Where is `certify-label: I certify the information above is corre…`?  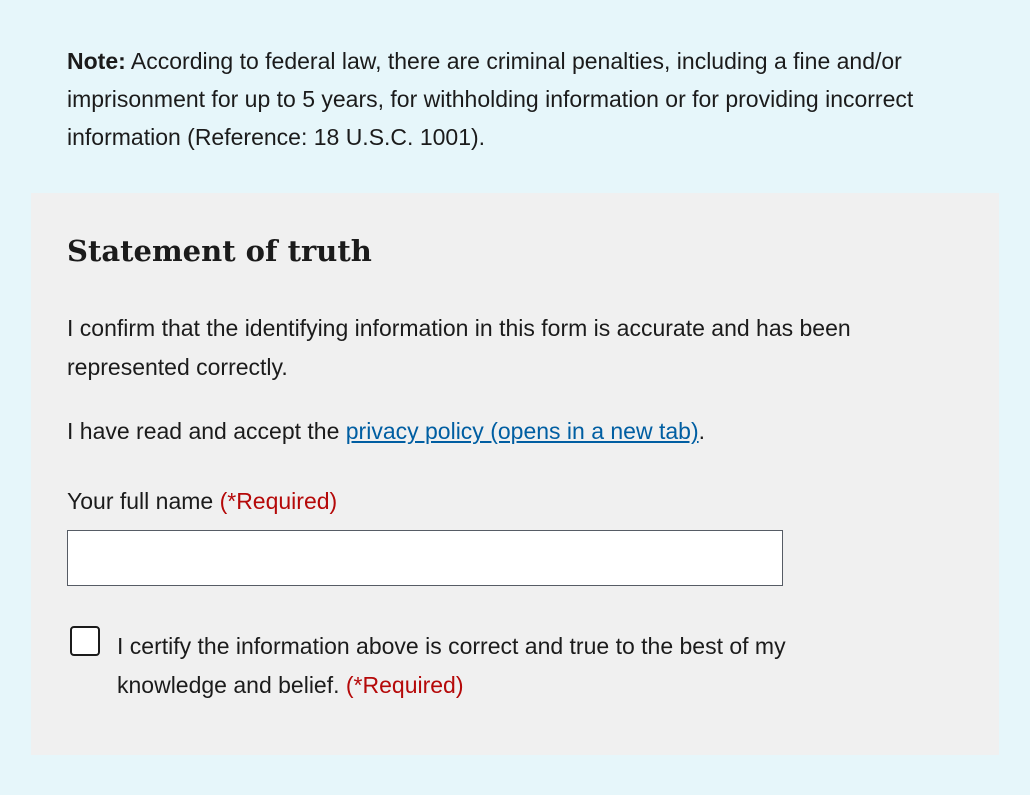
certify-label: I certify the information above is corre… is located at coordinates (457, 666).